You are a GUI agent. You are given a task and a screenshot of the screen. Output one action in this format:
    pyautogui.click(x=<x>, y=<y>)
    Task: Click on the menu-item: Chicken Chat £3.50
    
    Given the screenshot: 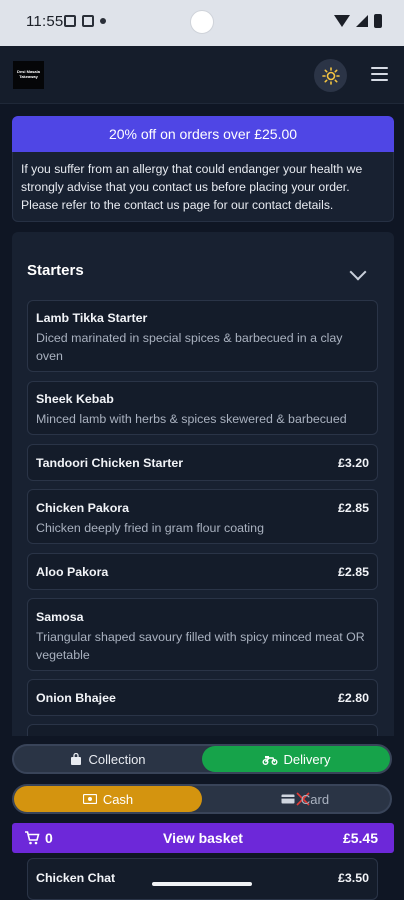 What is the action you would take?
    pyautogui.click(x=202, y=879)
    